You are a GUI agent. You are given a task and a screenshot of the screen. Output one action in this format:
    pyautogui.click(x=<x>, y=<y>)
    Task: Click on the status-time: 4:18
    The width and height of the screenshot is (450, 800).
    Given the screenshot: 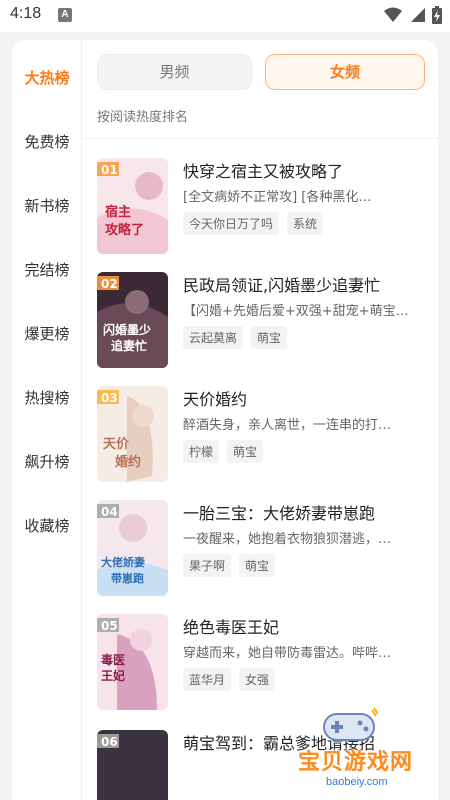 What is the action you would take?
    pyautogui.click(x=26, y=13)
    